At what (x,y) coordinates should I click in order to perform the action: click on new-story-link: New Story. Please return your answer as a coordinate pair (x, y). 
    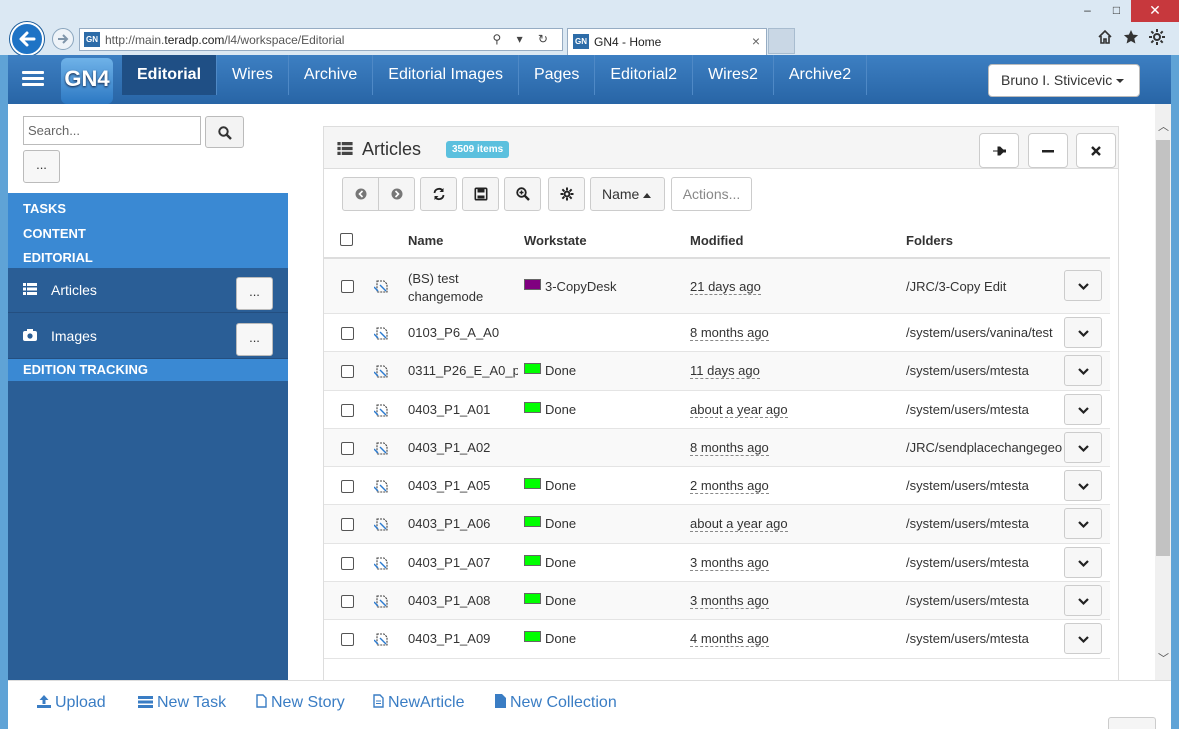
    Looking at the image, I should click on (300, 703).